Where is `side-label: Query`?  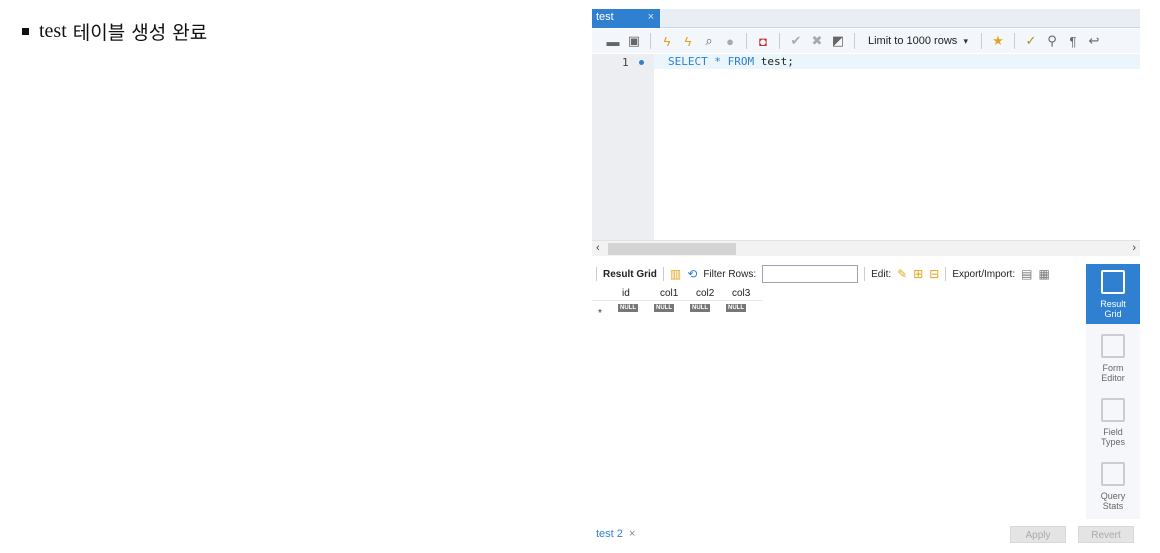
side-label: Query is located at coordinates (1113, 496).